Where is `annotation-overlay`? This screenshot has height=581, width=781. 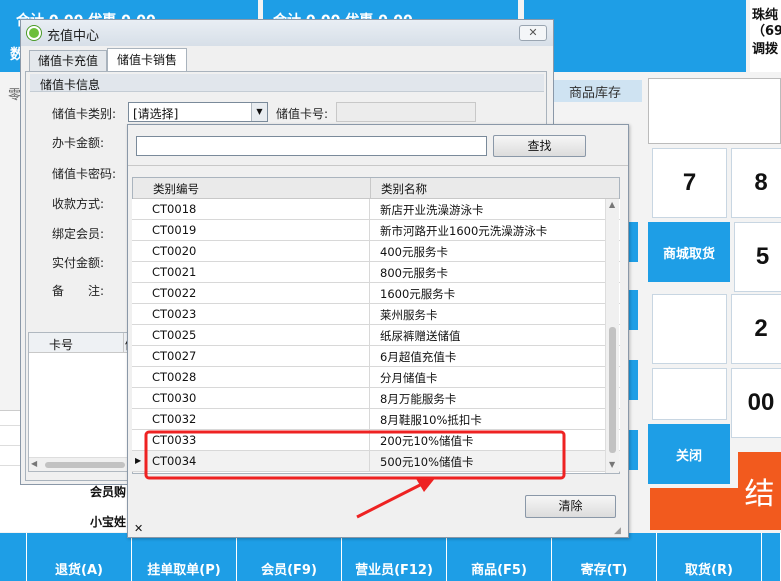 annotation-overlay is located at coordinates (355, 474).